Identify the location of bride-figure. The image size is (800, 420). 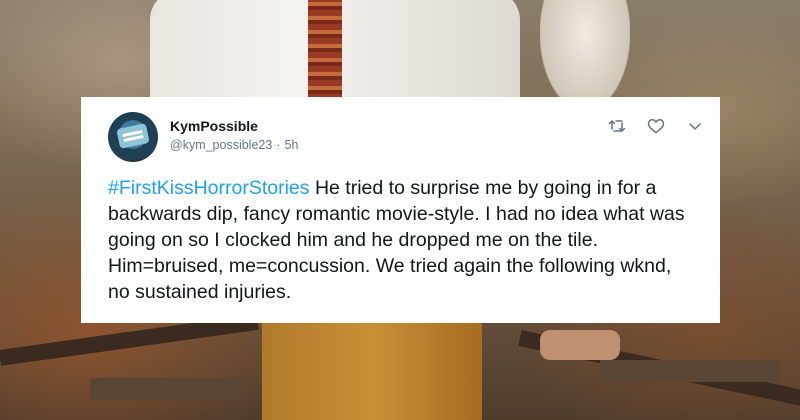
(585, 55).